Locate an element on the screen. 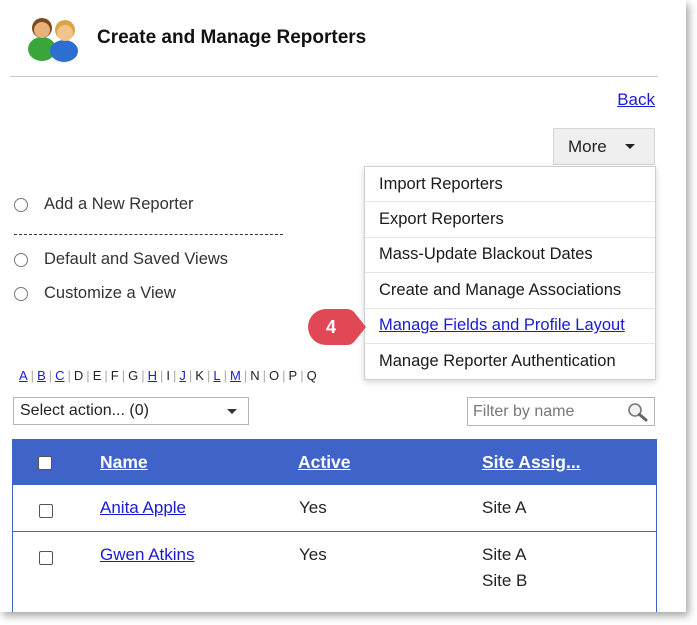 Image resolution: width=697 pixels, height=625 pixels. option-default-saved-views: Default and Saved Views is located at coordinates (121, 259).